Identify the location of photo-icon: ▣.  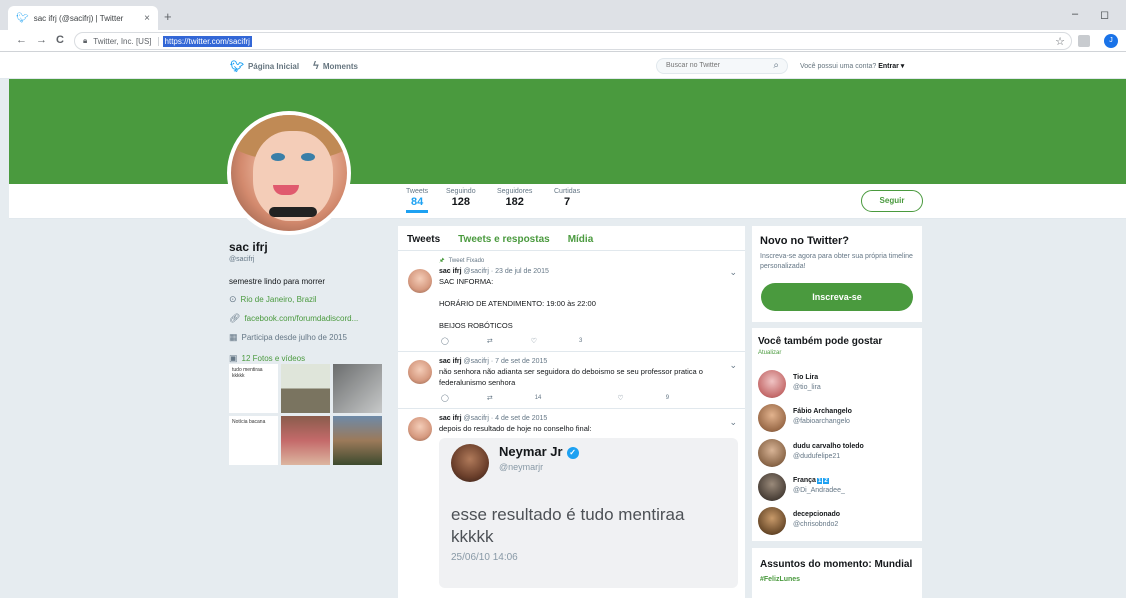
(233, 358).